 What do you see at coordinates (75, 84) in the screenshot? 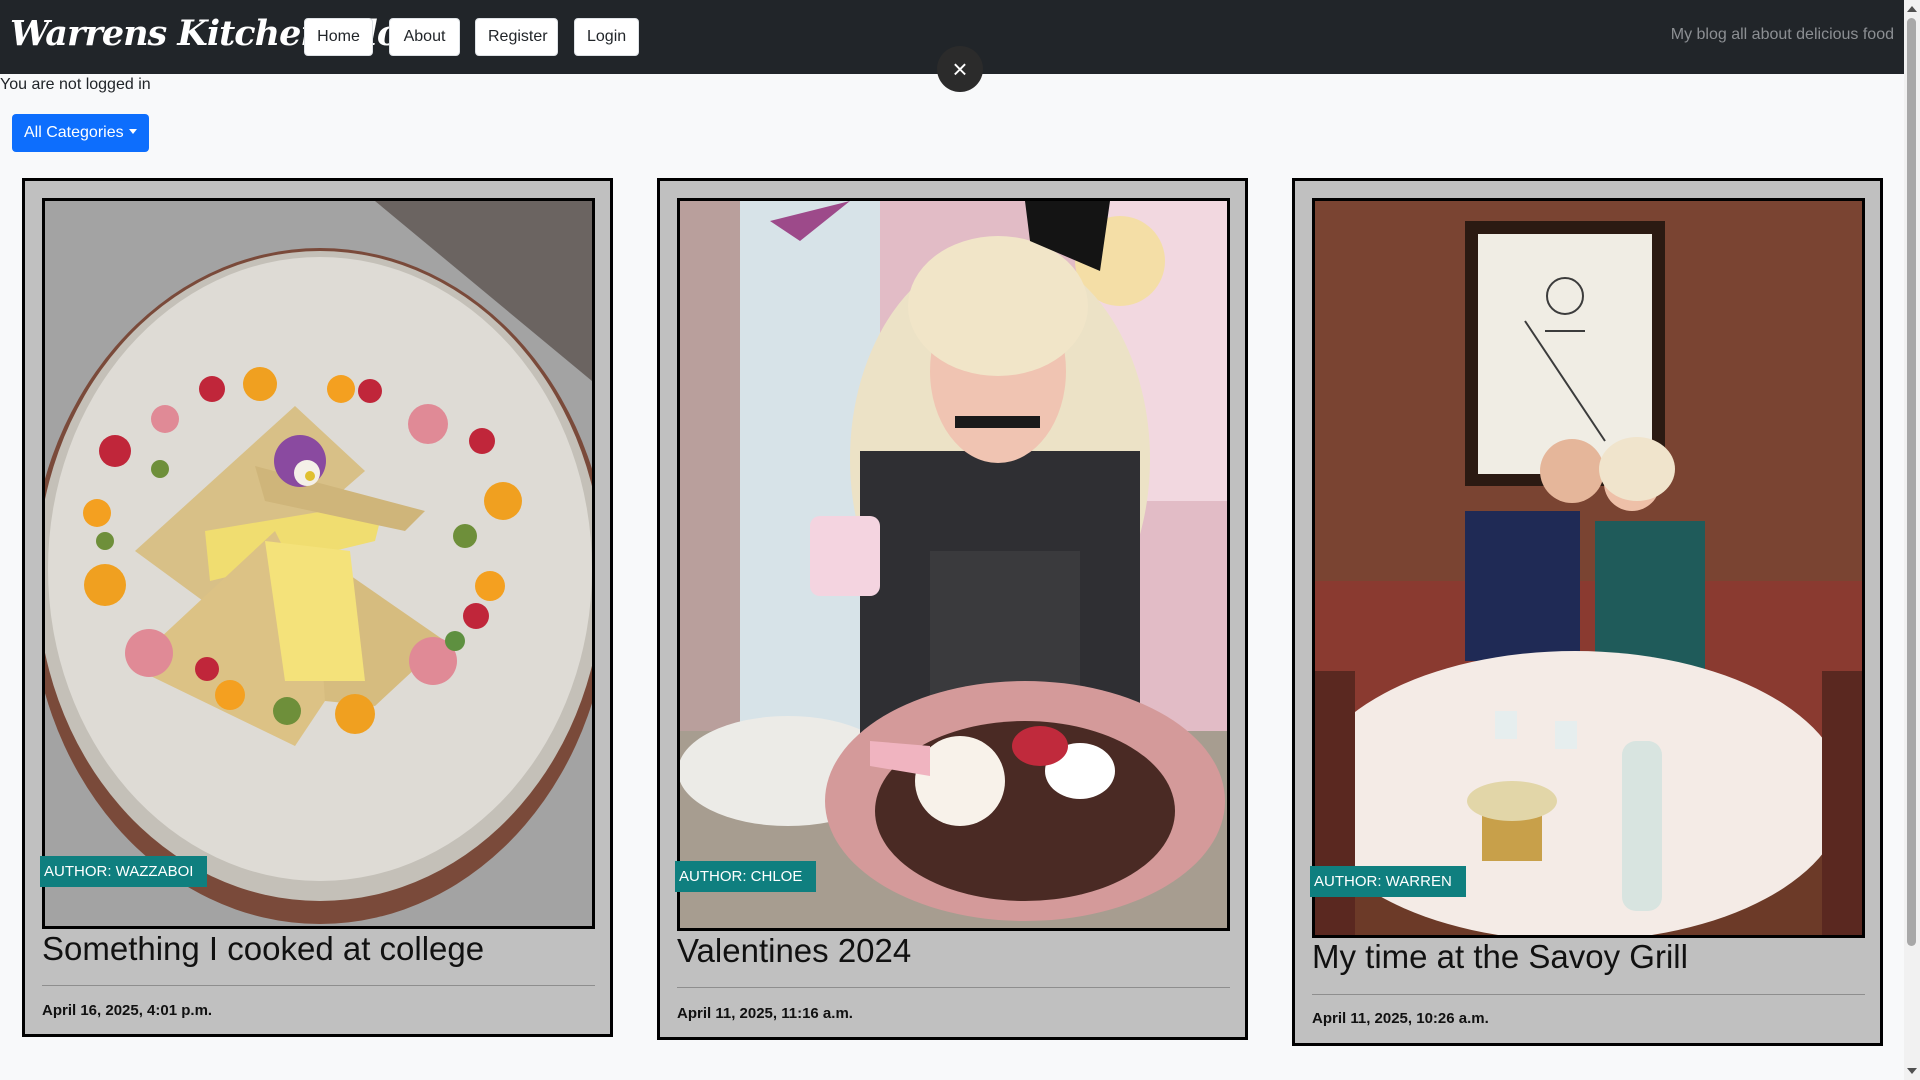
I see `login-status-text: You are not logged in` at bounding box center [75, 84].